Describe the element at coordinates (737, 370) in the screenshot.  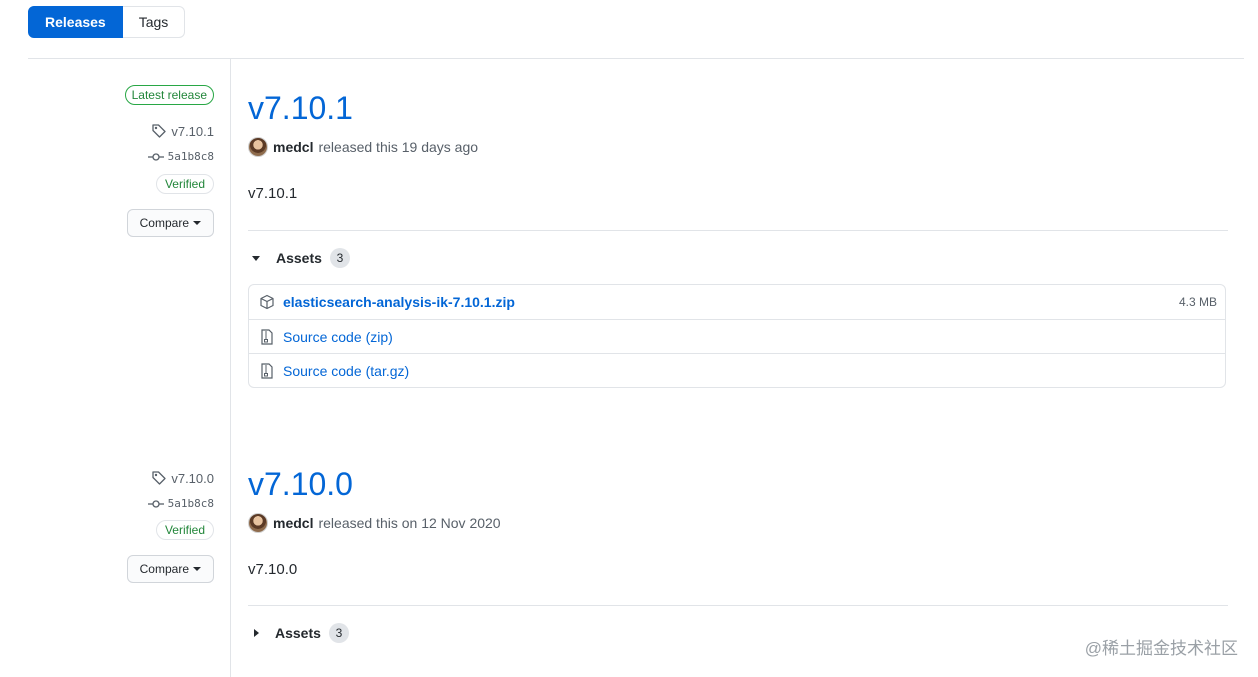
I see `asset-row: Source code (tar.gz)` at that location.